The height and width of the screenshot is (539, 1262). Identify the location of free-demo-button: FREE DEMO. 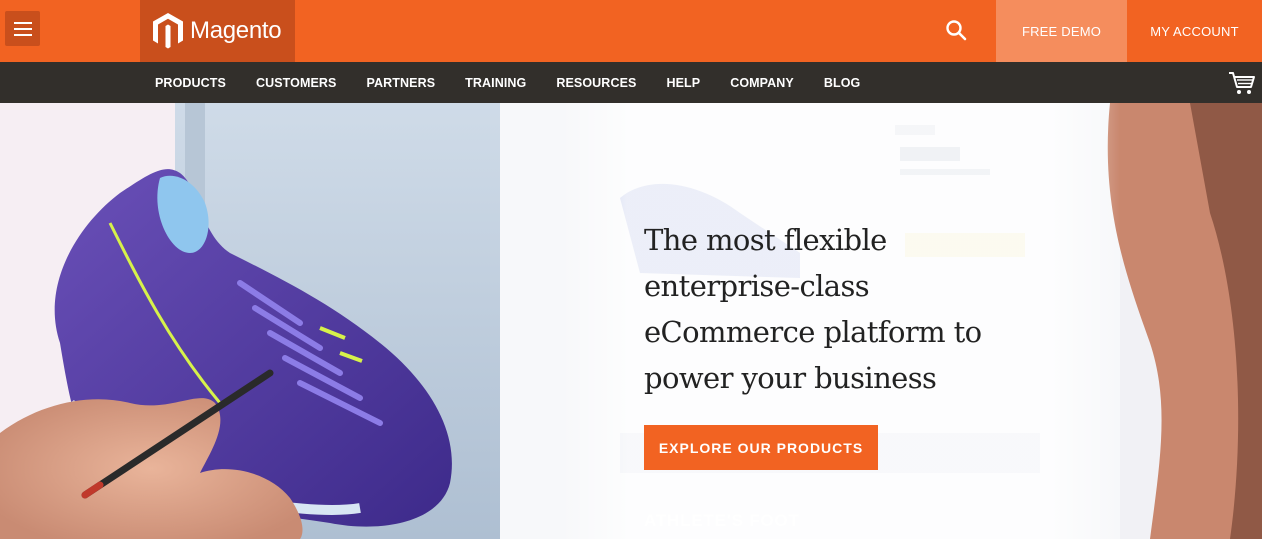
(1061, 31).